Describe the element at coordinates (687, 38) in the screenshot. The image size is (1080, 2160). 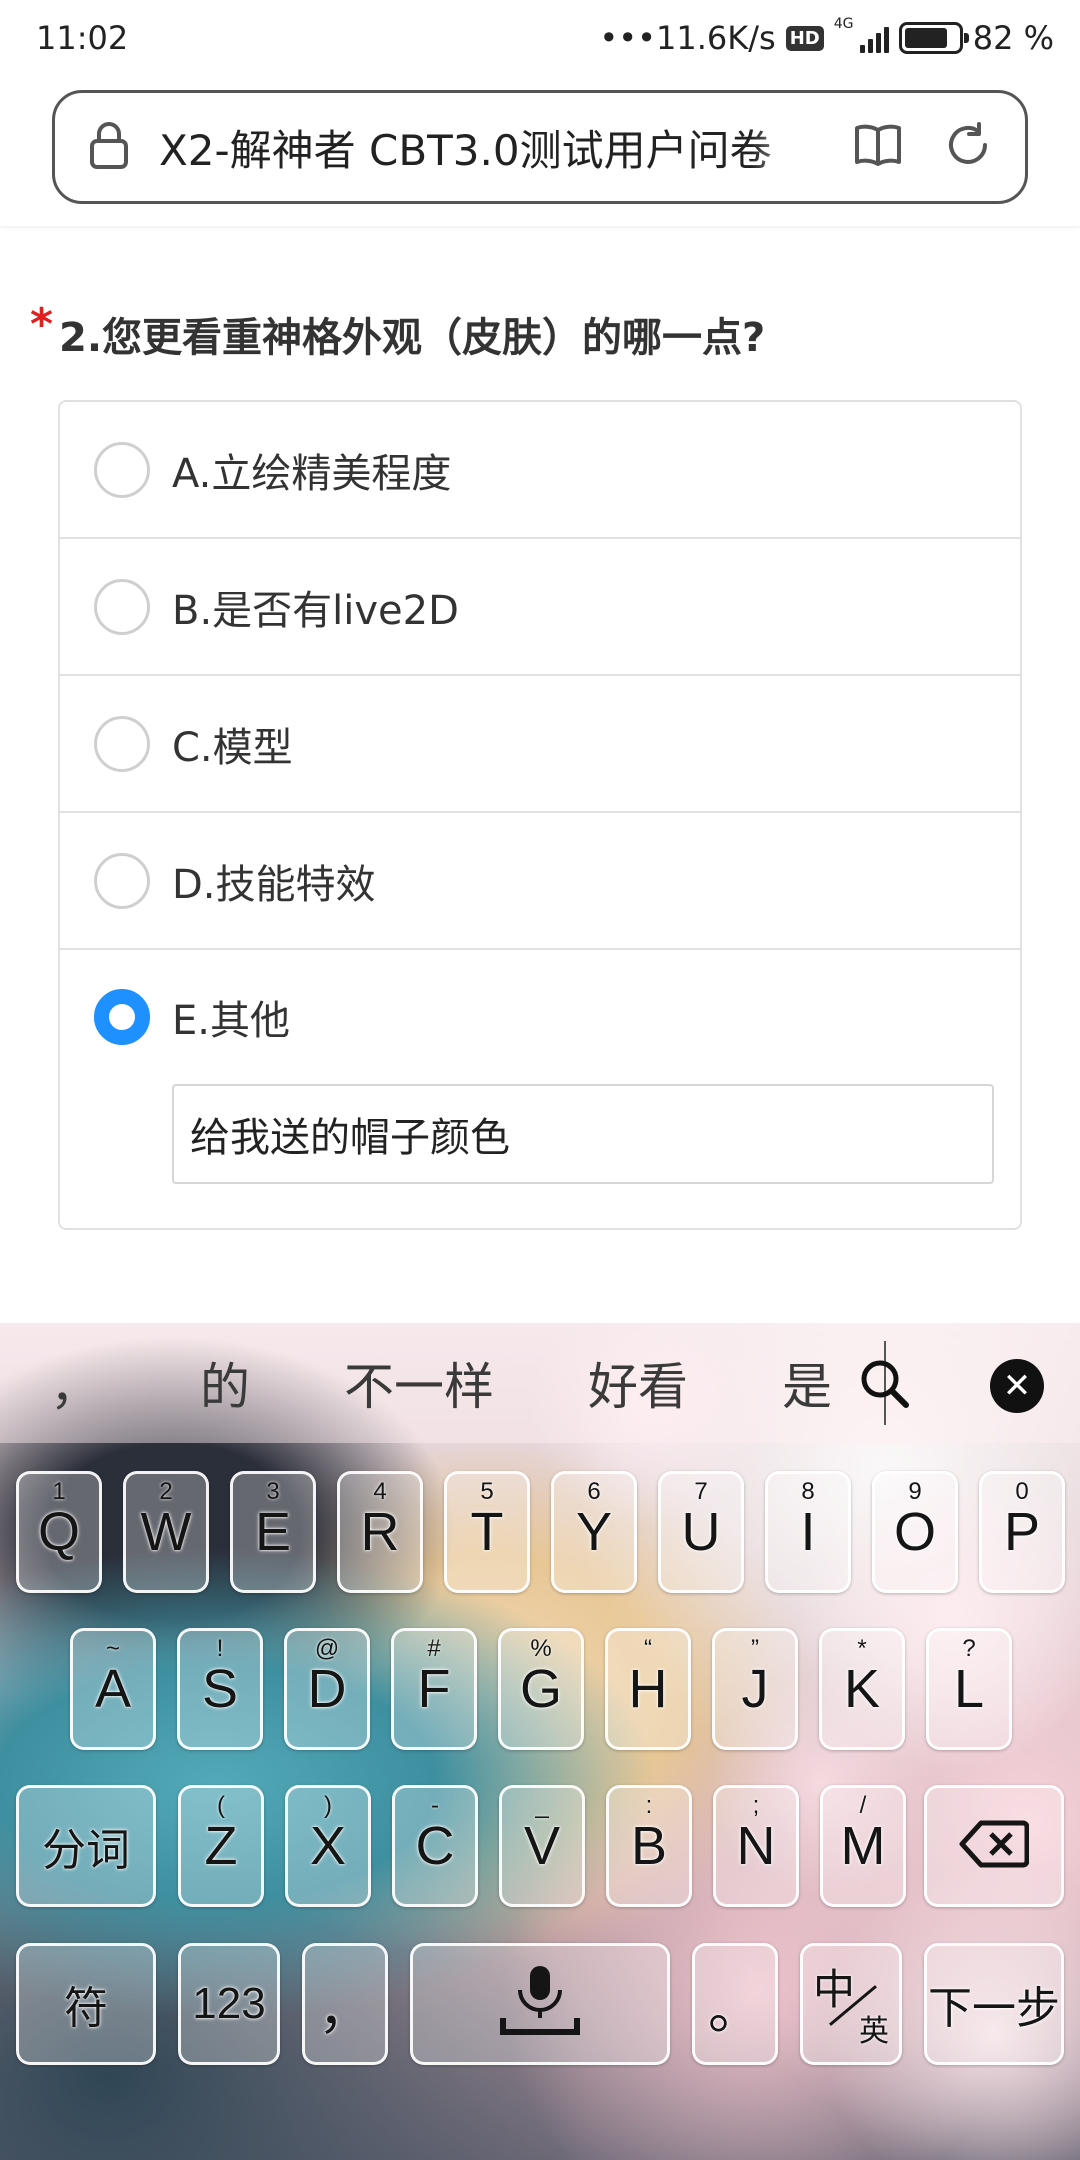
I see `network-speed: •••11.6K/s` at that location.